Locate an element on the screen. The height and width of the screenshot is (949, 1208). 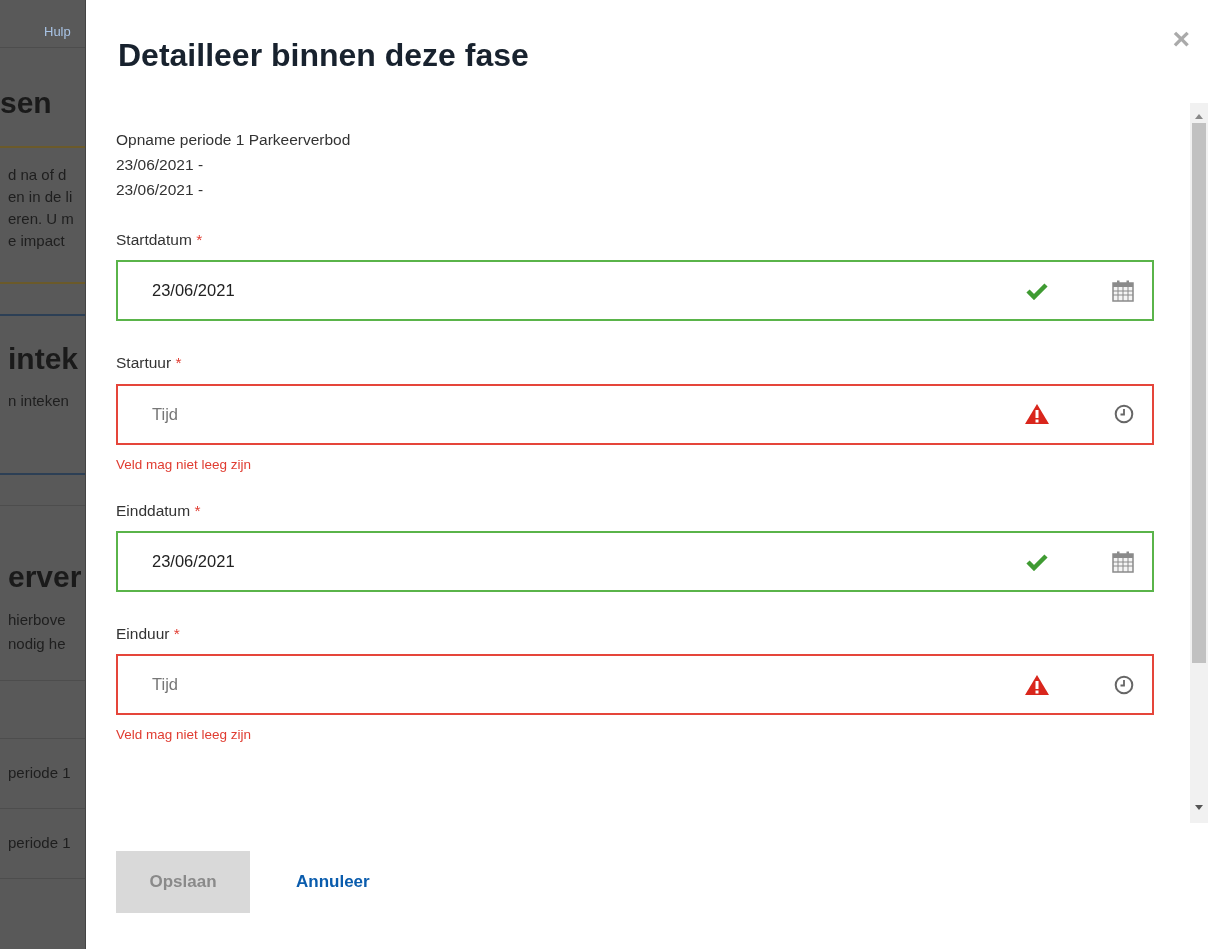
cancel-link: Annuleer is located at coordinates (333, 882).